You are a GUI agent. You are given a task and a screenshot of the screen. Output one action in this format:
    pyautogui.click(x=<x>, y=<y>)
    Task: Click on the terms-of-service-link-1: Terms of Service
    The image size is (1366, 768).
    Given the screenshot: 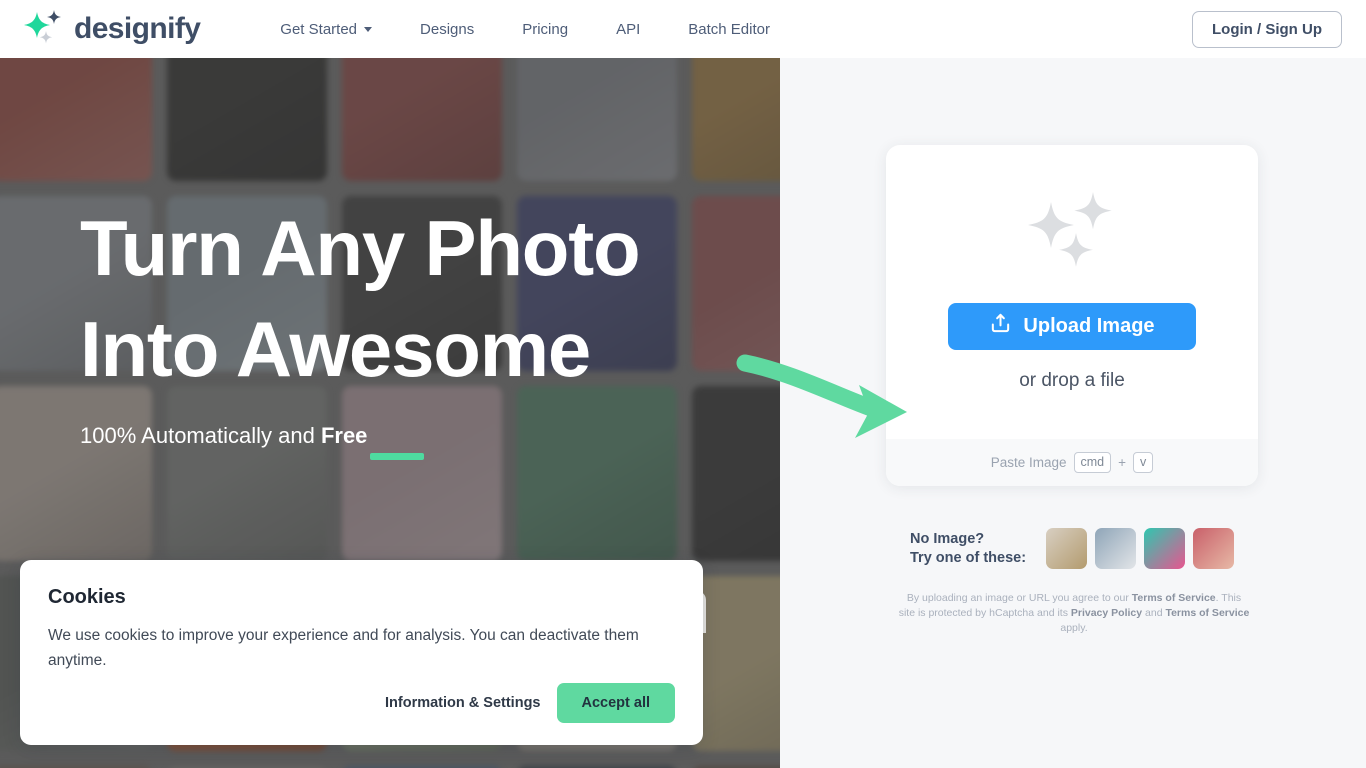 What is the action you would take?
    pyautogui.click(x=1174, y=598)
    